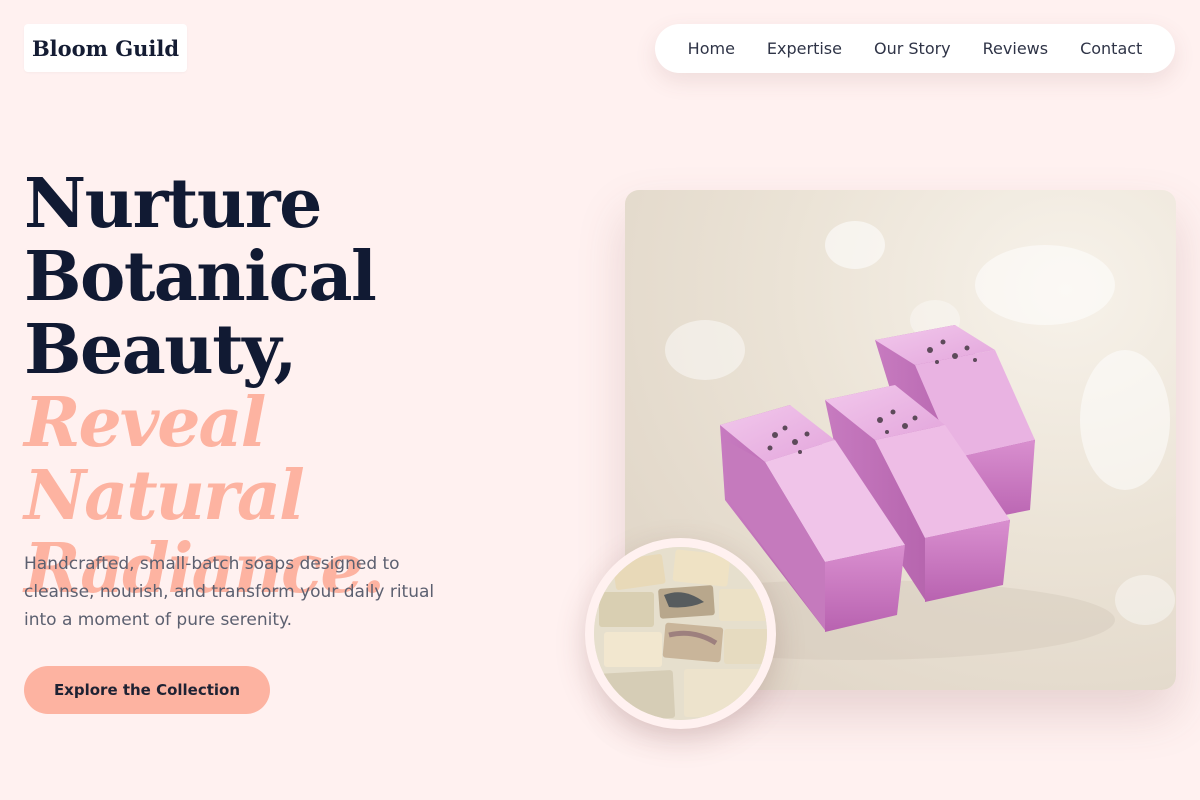 The width and height of the screenshot is (1200, 800). I want to click on headline-line: Nurture, so click(173, 204).